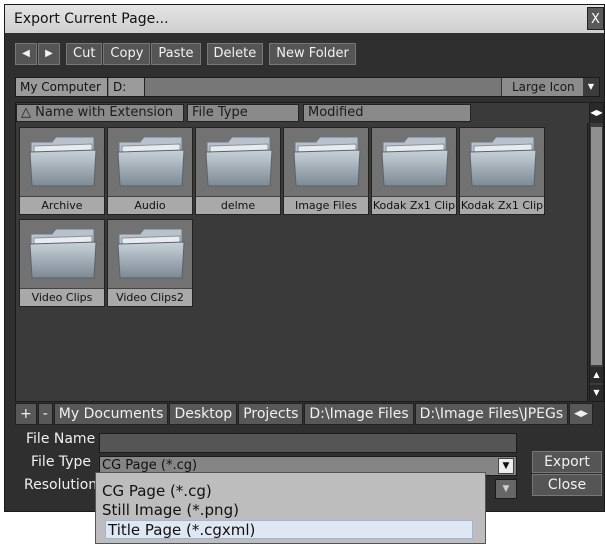  I want to click on vertical-scrollbar: ◀▶ ▲ ▼, so click(596, 252).